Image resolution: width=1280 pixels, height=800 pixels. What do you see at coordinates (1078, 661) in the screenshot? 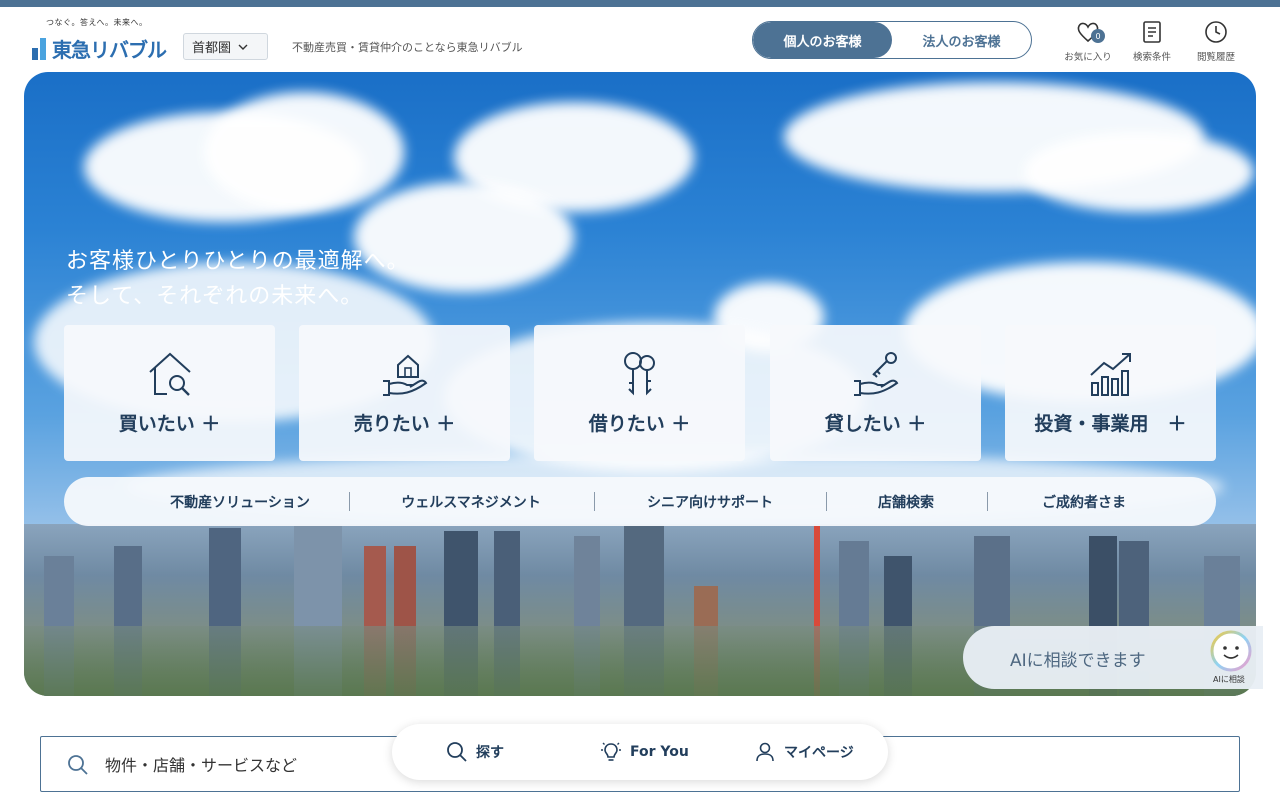
I see `ai-consult-text: AIに相談できます` at bounding box center [1078, 661].